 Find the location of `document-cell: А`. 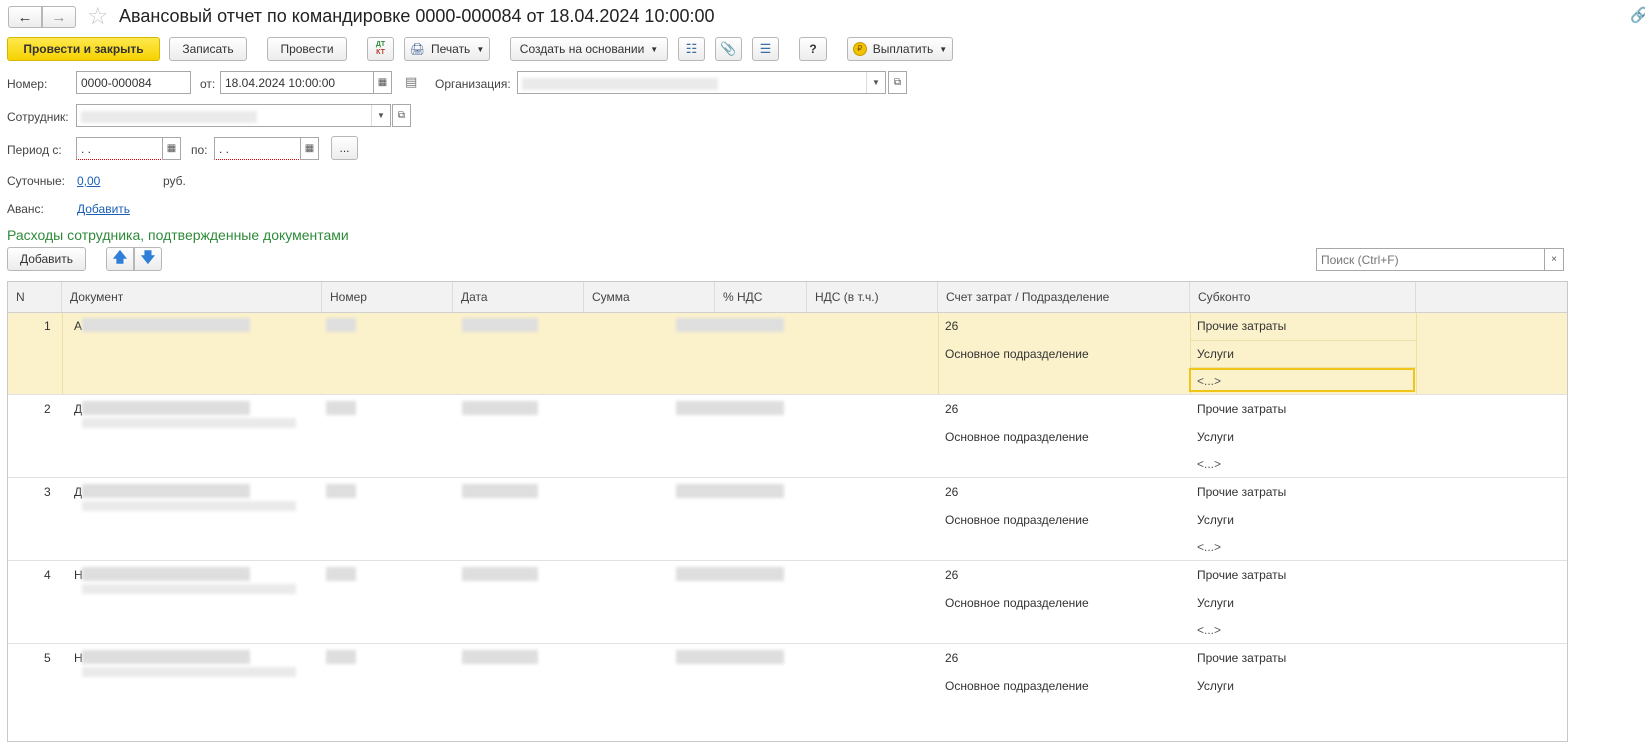

document-cell: А is located at coordinates (78, 326).